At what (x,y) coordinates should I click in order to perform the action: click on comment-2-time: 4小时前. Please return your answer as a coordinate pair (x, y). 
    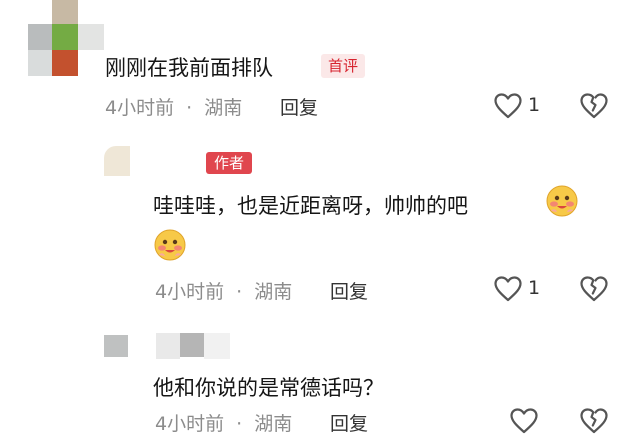
    Looking at the image, I should click on (190, 292).